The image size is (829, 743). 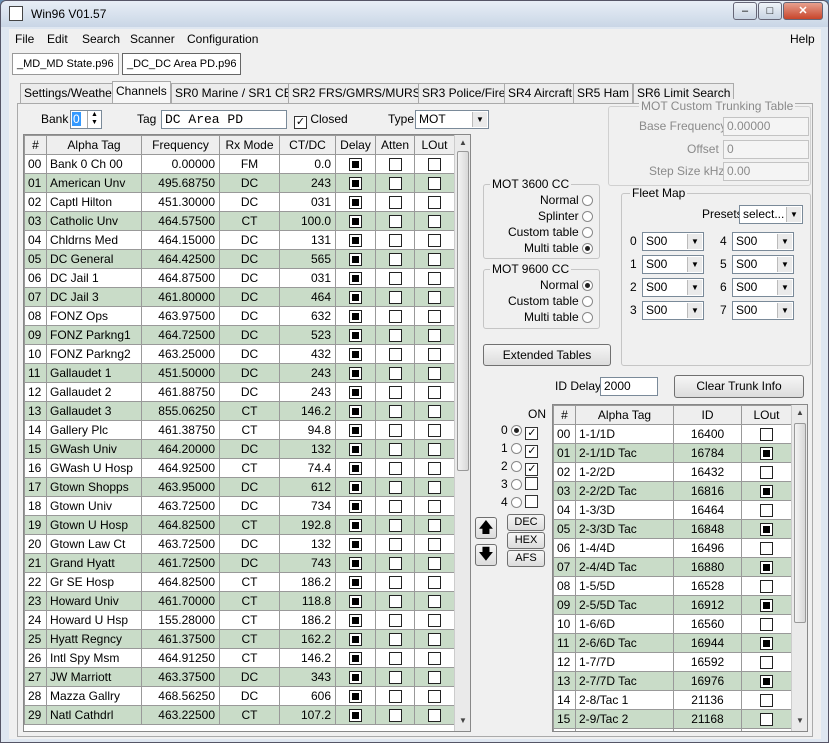 I want to click on mot9600-option: Multi table, so click(x=558, y=317).